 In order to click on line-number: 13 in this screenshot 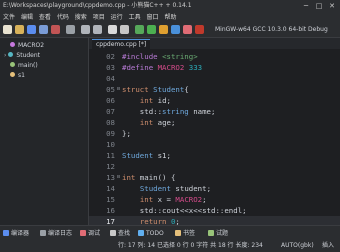, I will do `click(110, 177)`.